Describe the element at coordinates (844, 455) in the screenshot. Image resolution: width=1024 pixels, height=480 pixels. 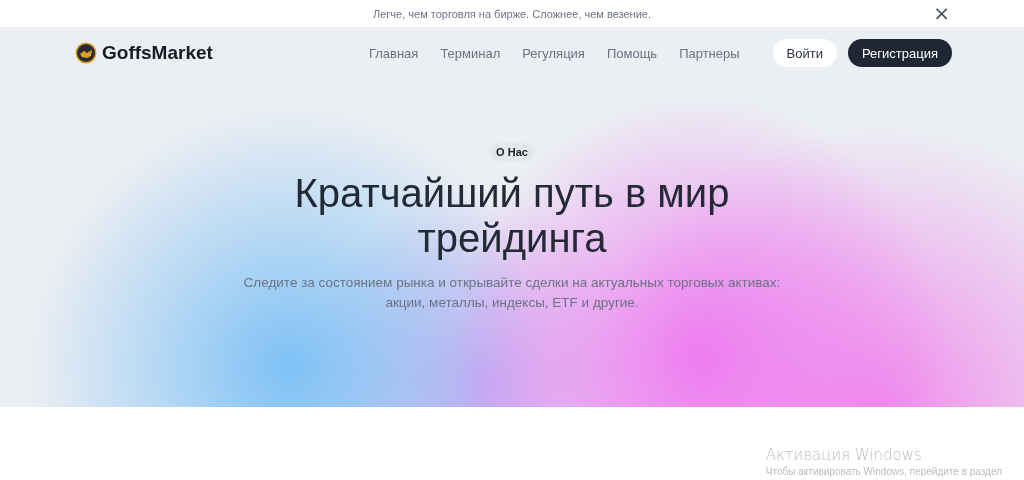
I see `activation-title: Активация Windows` at that location.